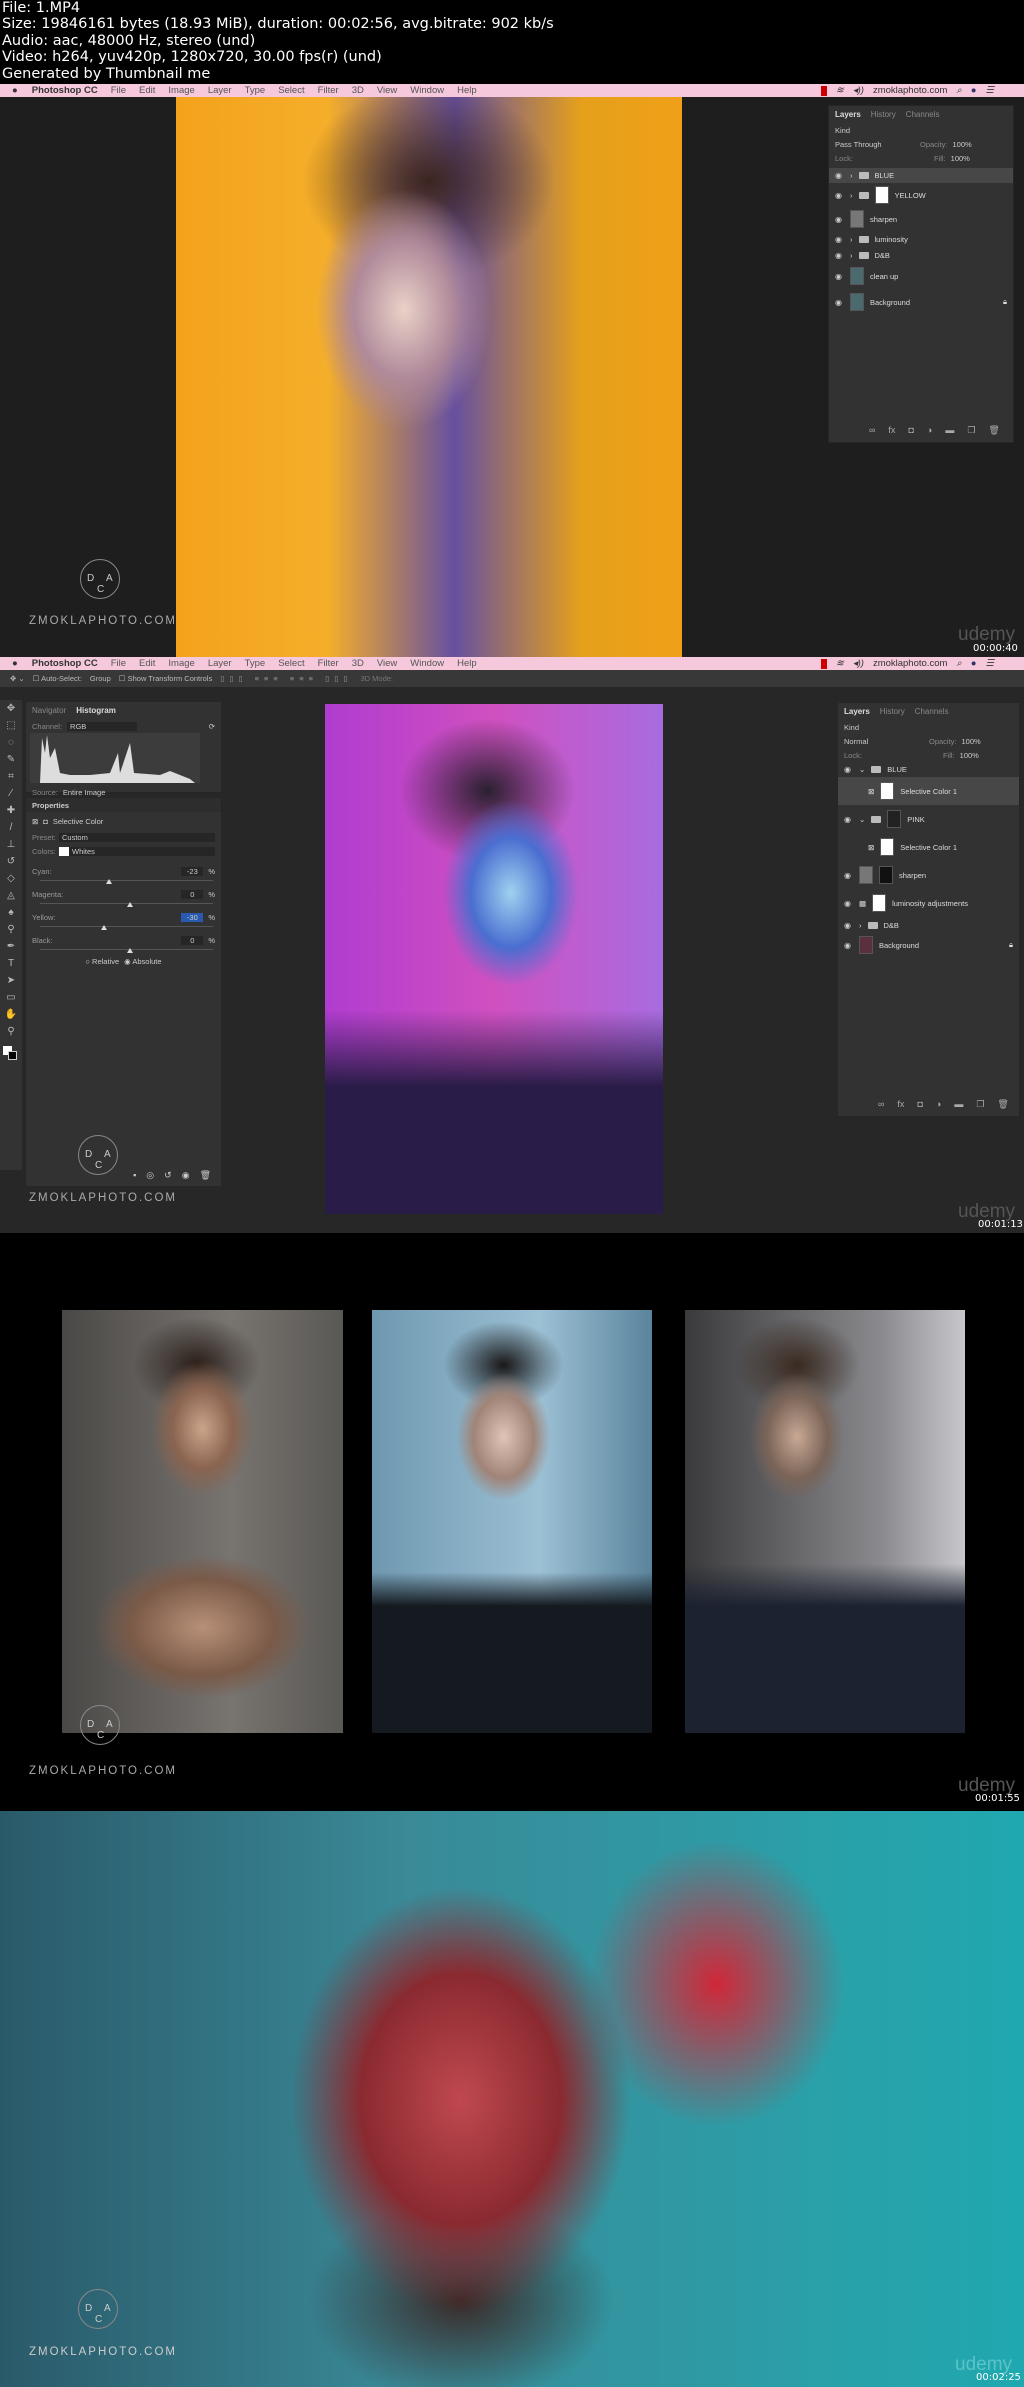 This screenshot has width=1024, height=2387. What do you see at coordinates (147, 90) in the screenshot?
I see `menu-edit: Edit` at bounding box center [147, 90].